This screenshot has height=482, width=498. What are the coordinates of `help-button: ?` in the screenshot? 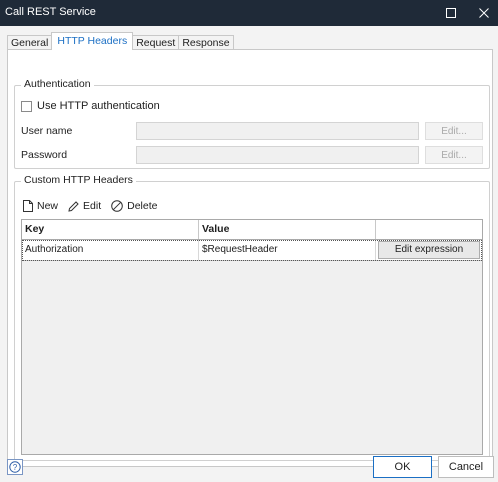 It's located at (15, 467).